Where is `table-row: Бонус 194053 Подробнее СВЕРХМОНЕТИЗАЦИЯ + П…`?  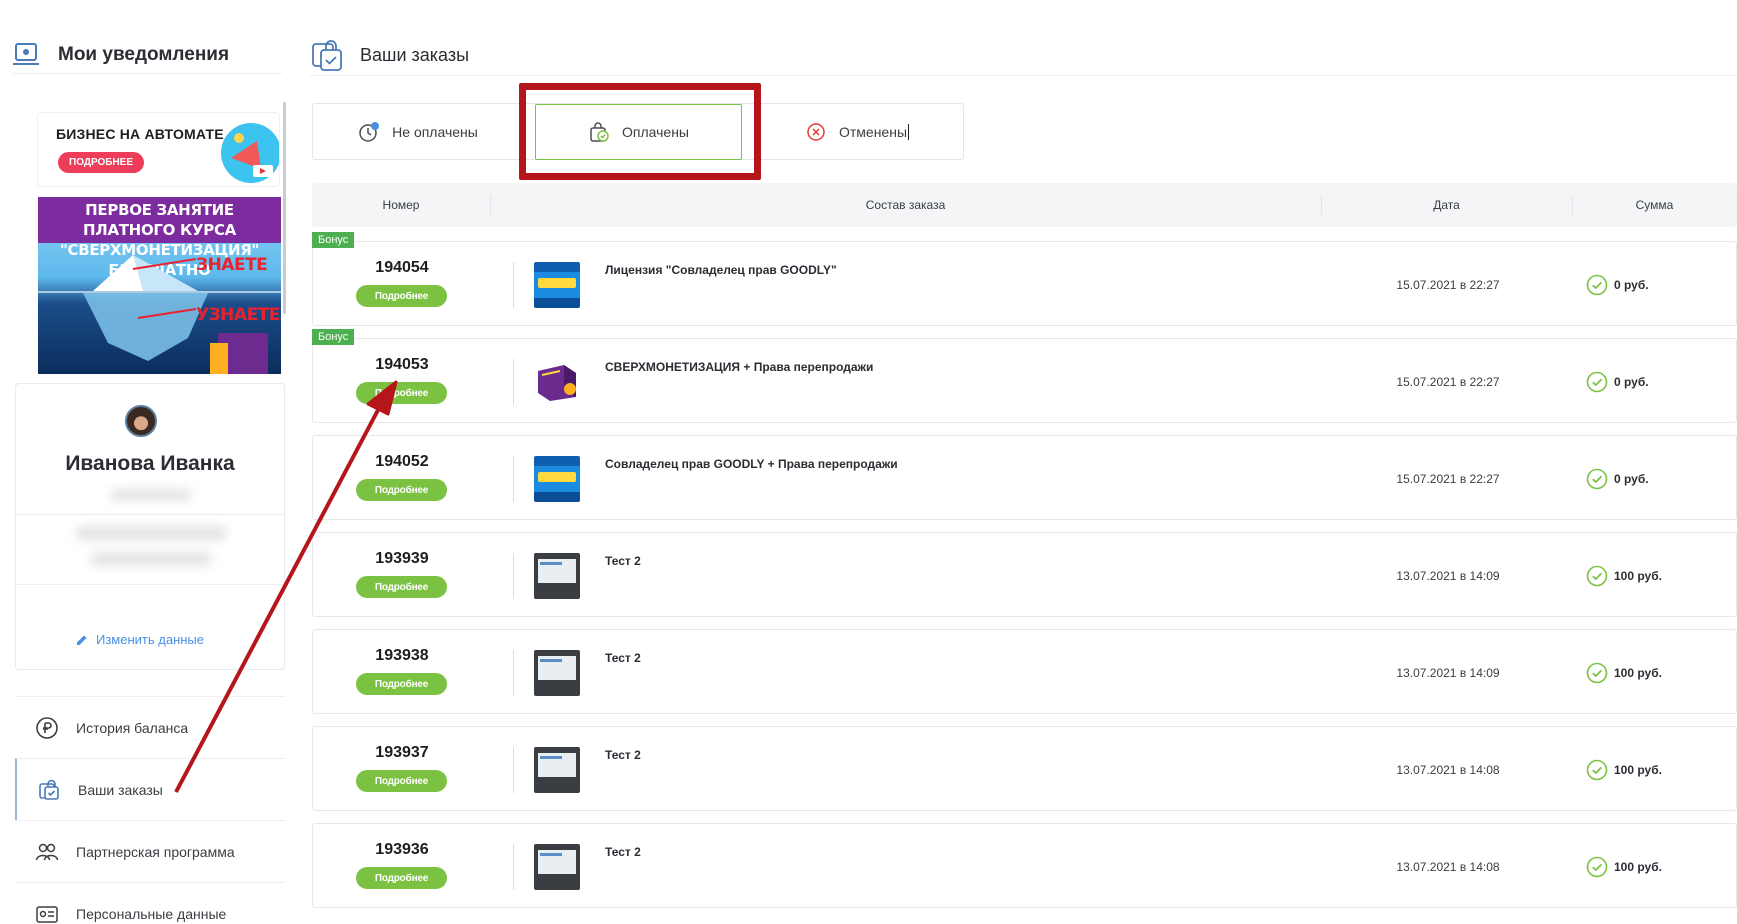
table-row: Бонус 194053 Подробнее СВЕРХМОНЕТИЗАЦИЯ + П… is located at coordinates (1024, 376).